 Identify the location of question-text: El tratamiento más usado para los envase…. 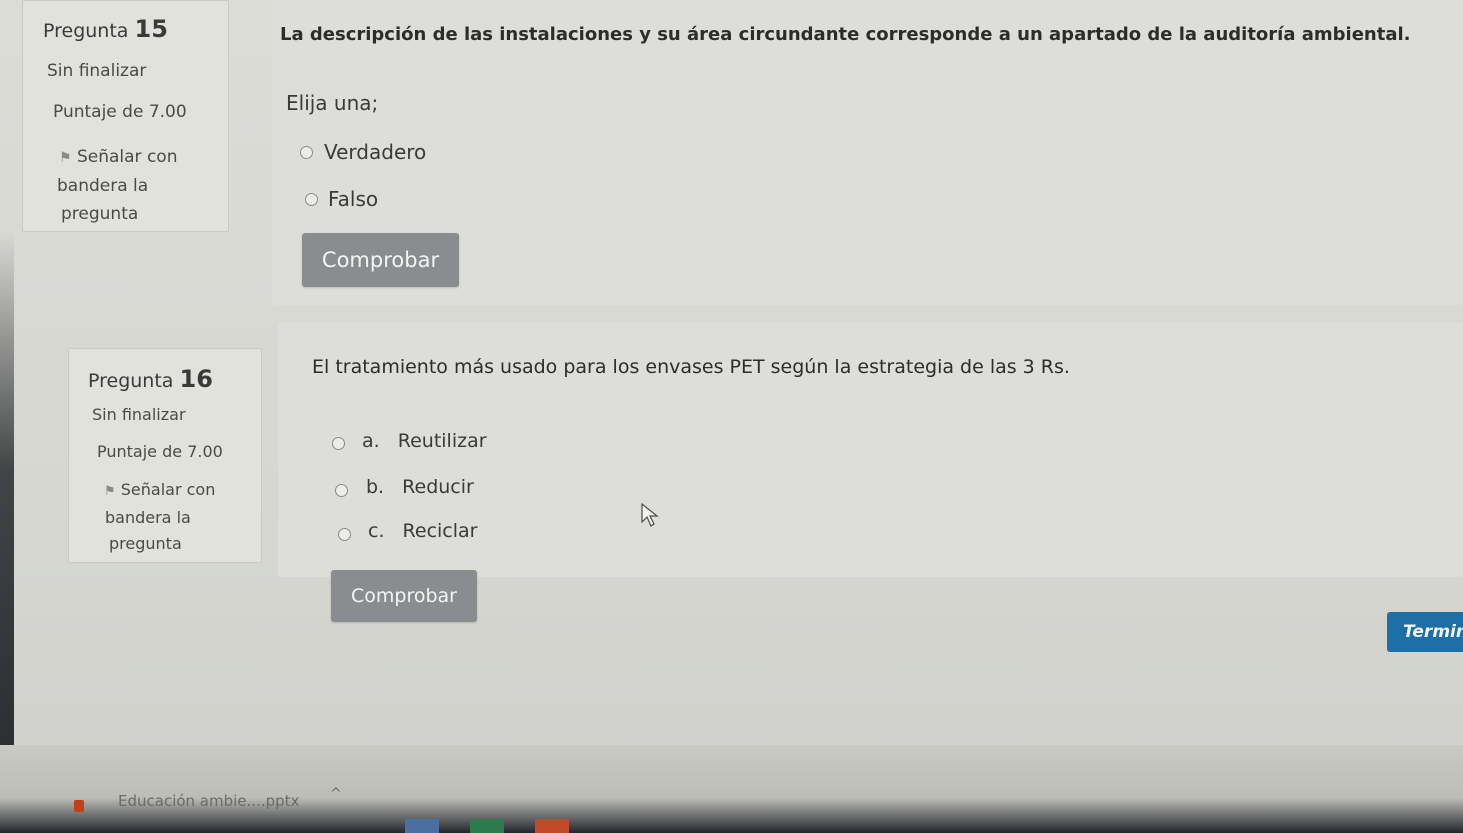
(691, 367).